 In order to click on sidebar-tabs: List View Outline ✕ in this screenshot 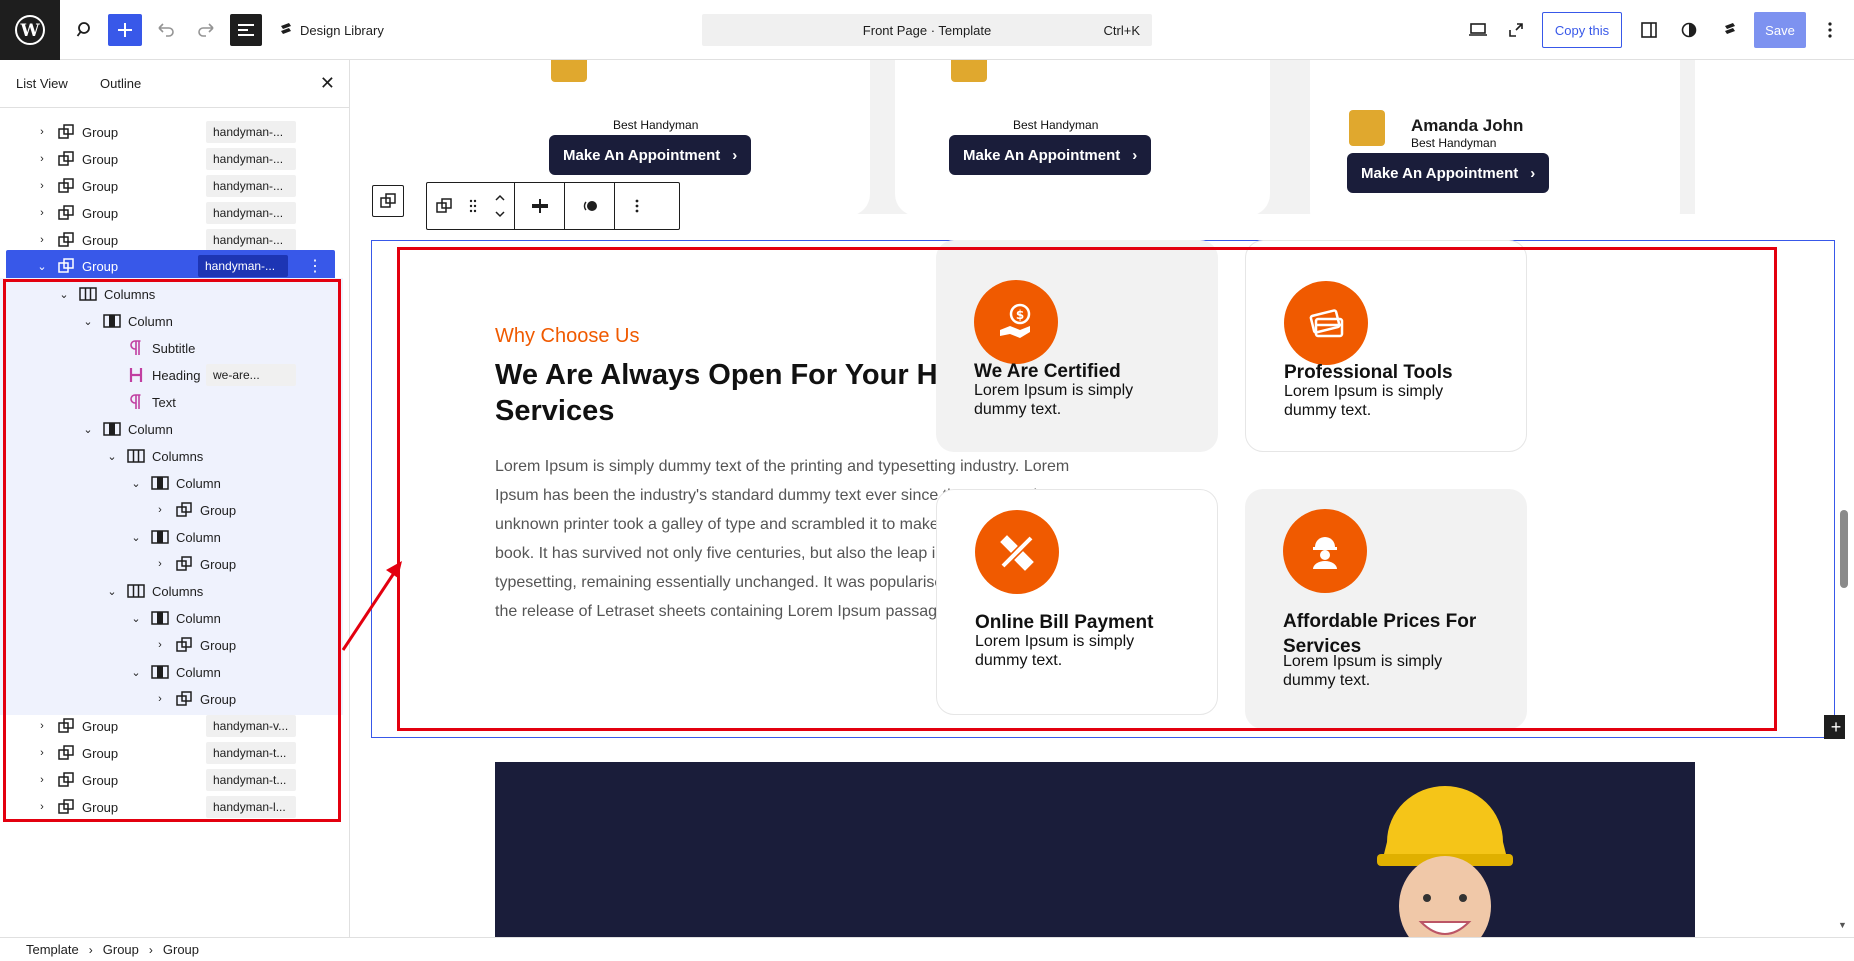, I will do `click(174, 84)`.